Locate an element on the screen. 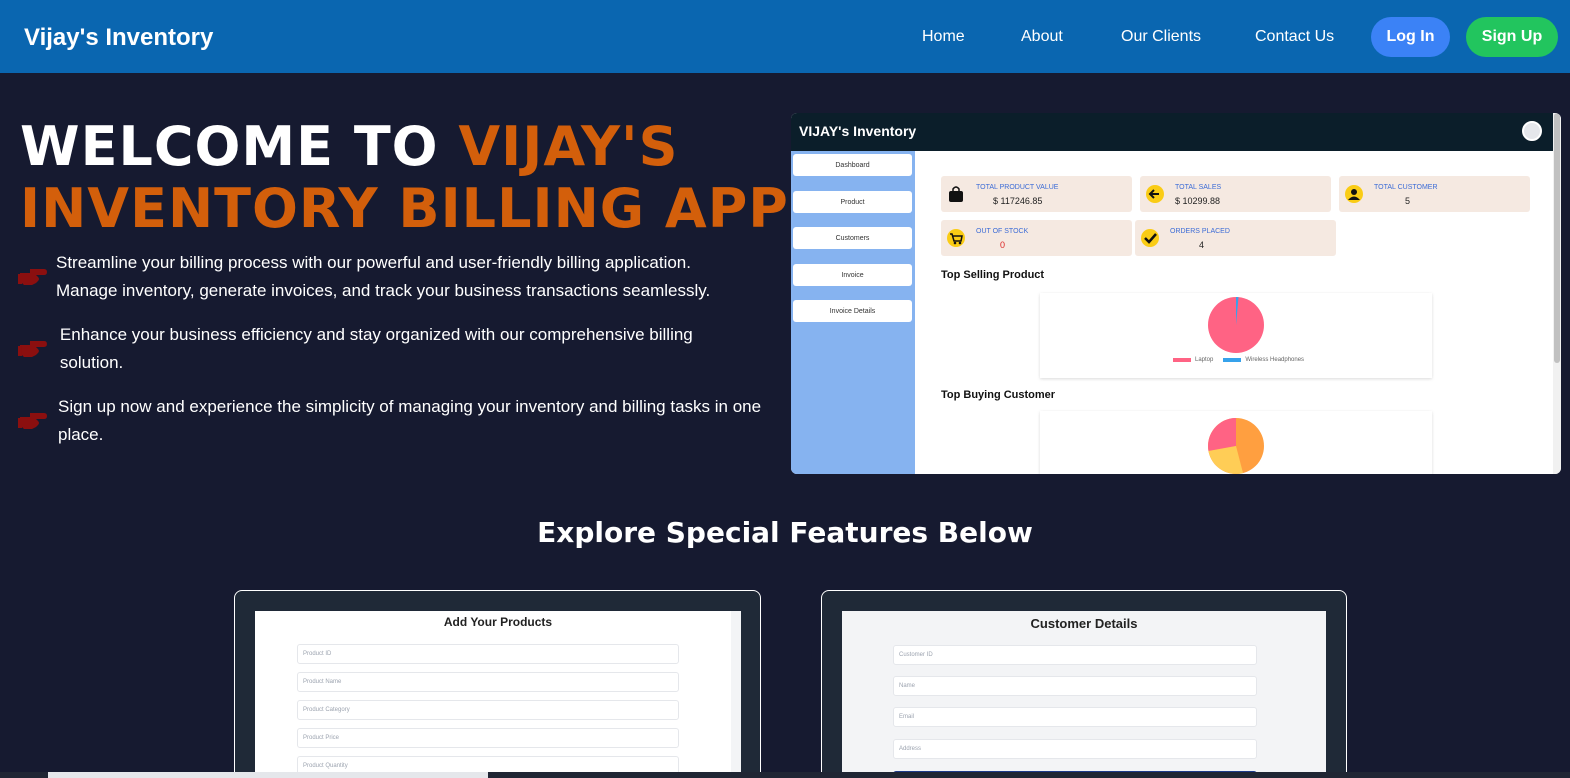 The height and width of the screenshot is (778, 1570). customer-name-field: Name is located at coordinates (1075, 686).